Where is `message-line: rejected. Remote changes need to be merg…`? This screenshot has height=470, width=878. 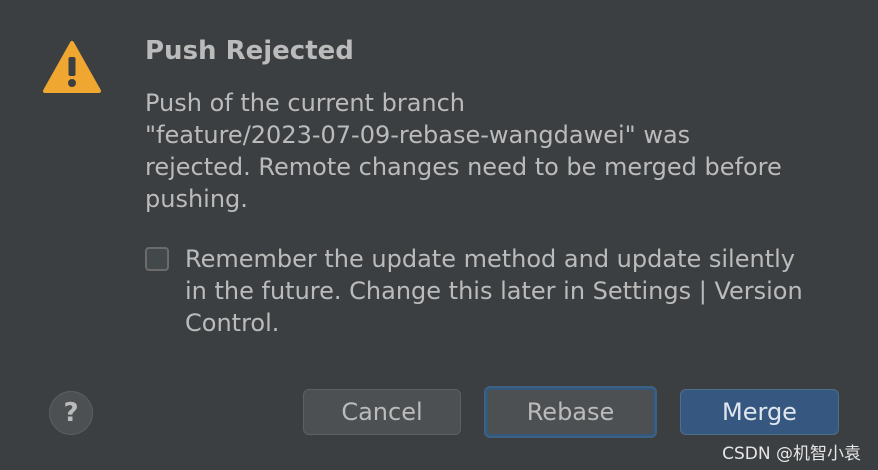
message-line: rejected. Remote changes need to be merg… is located at coordinates (463, 167).